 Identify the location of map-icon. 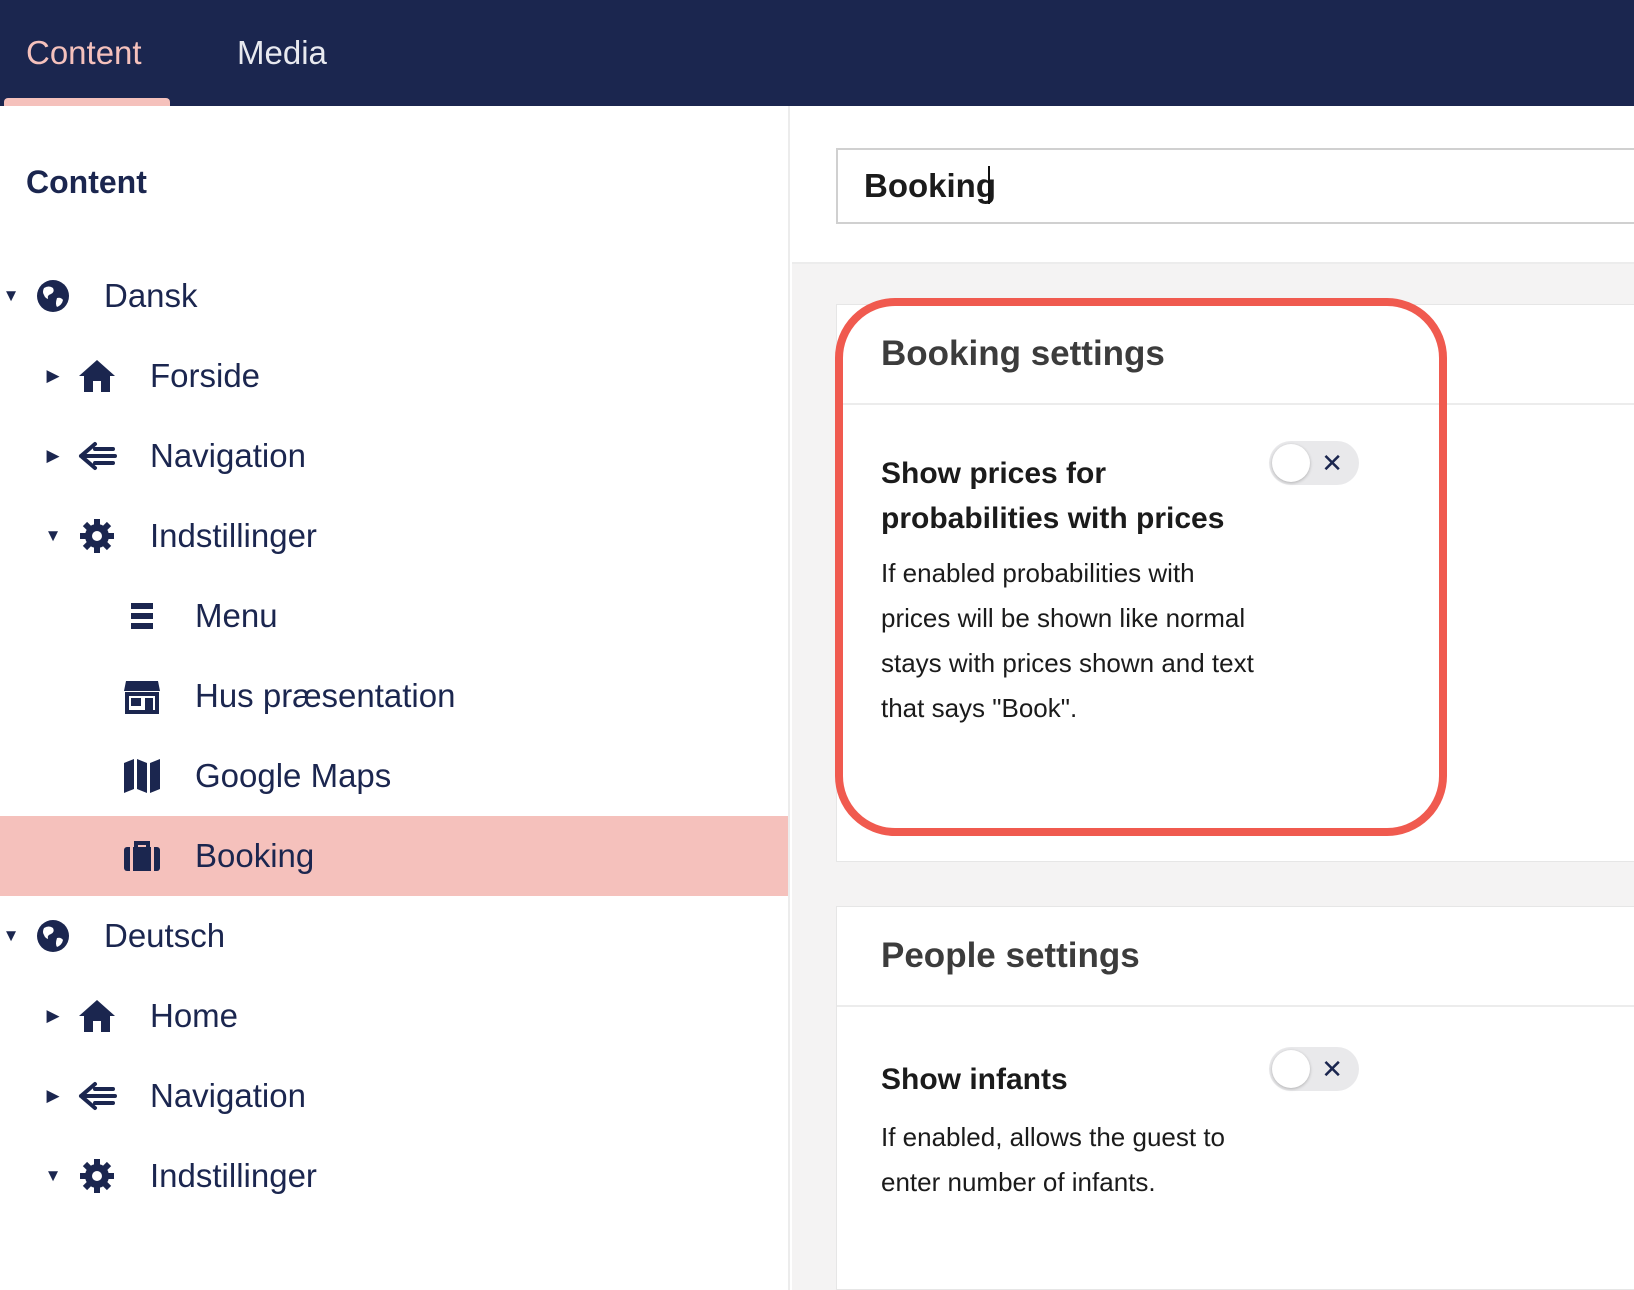
(142, 776).